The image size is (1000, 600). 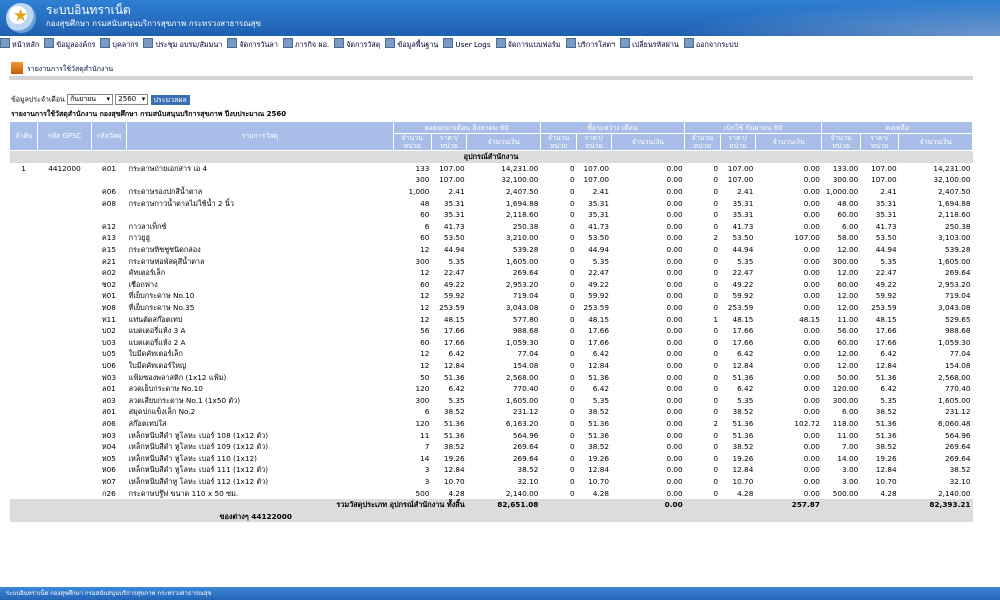 What do you see at coordinates (170, 99) in the screenshot?
I see `process-button: ประมวลผล` at bounding box center [170, 99].